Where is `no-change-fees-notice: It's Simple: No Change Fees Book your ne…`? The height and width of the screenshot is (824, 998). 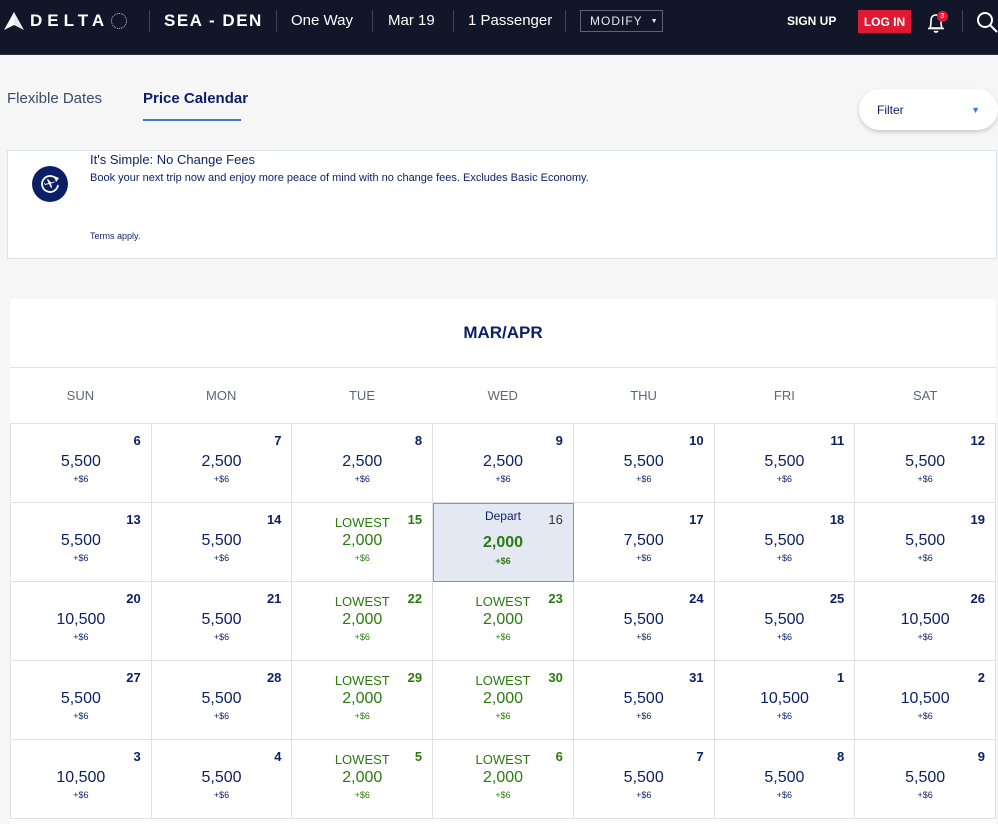
no-change-fees-notice: It's Simple: No Change Fees Book your ne… is located at coordinates (502, 204).